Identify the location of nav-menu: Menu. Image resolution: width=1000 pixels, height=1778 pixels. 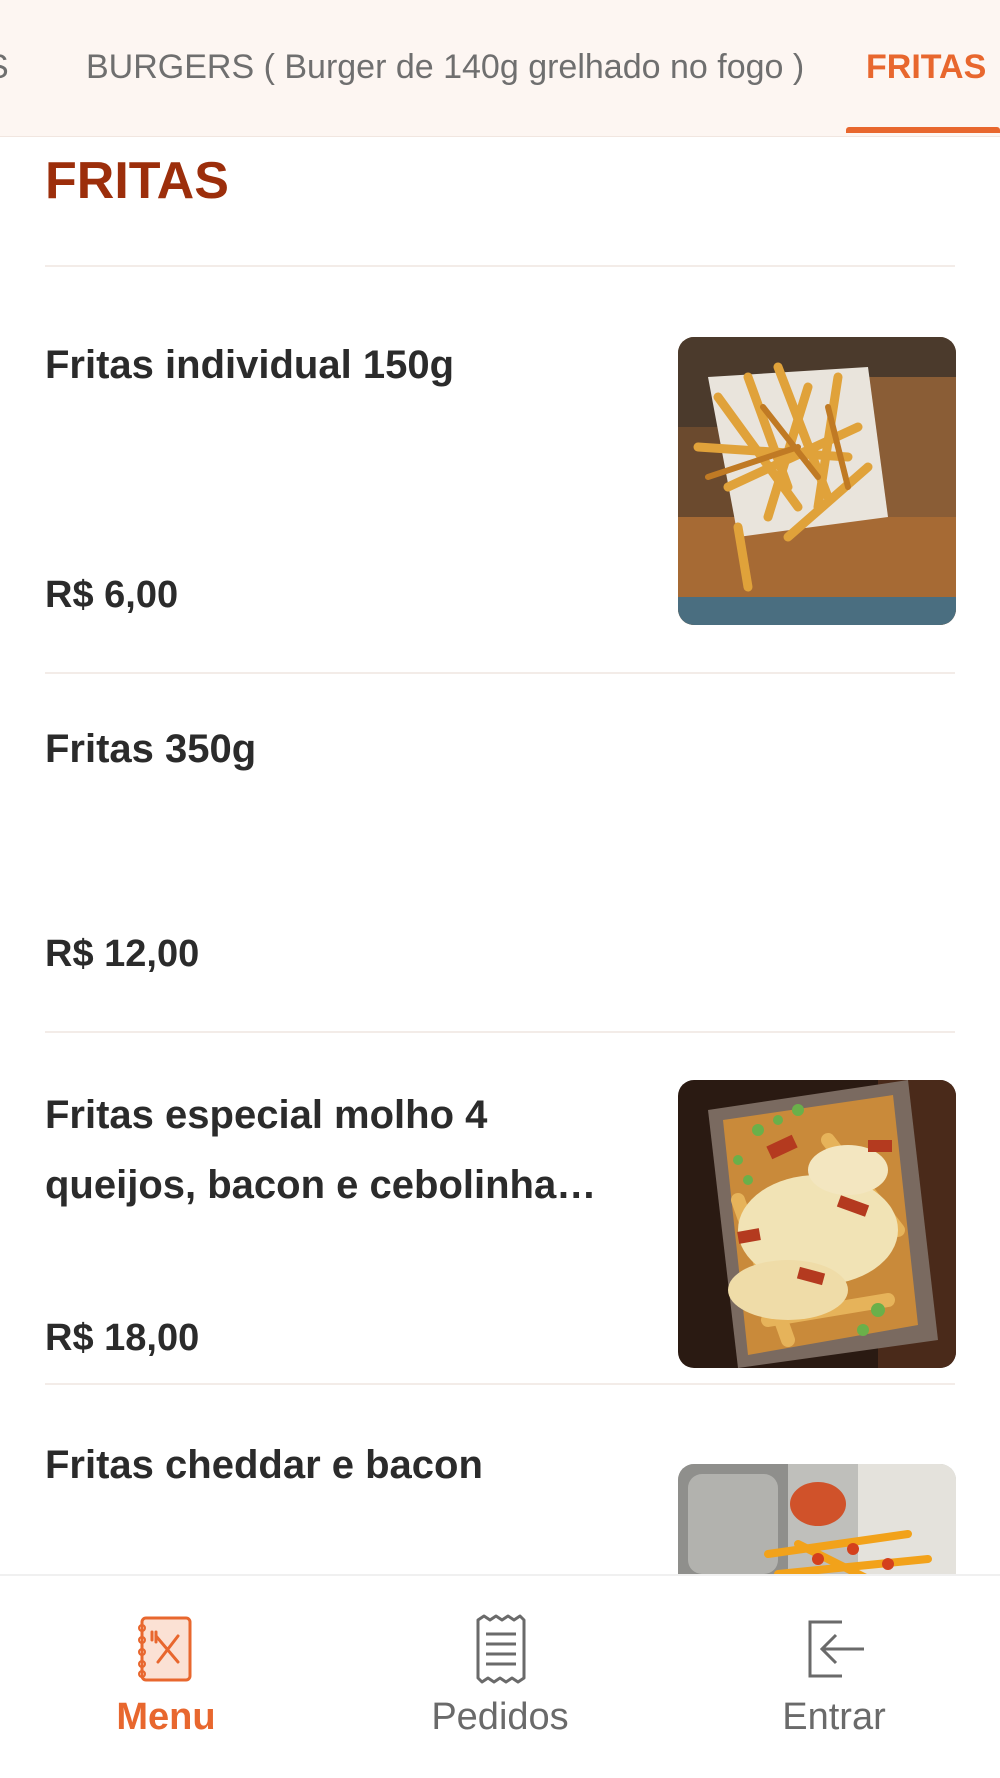
(166, 1676).